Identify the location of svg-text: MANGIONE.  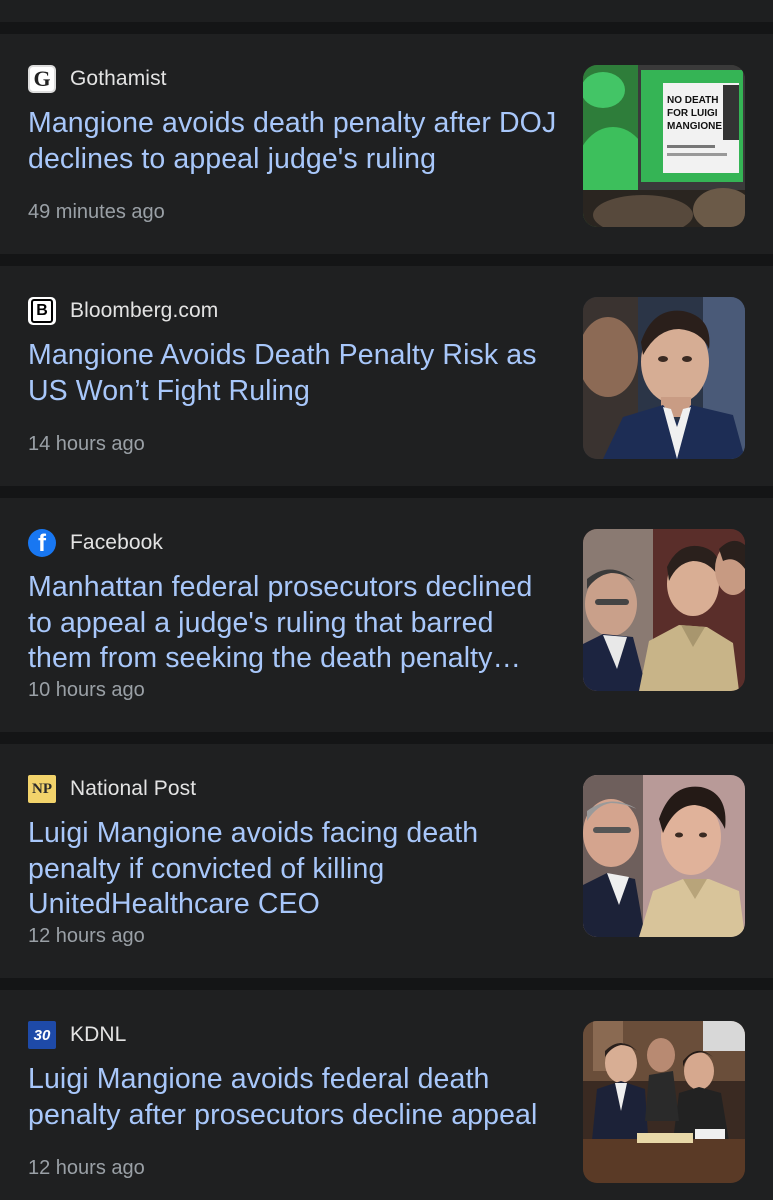
(694, 126).